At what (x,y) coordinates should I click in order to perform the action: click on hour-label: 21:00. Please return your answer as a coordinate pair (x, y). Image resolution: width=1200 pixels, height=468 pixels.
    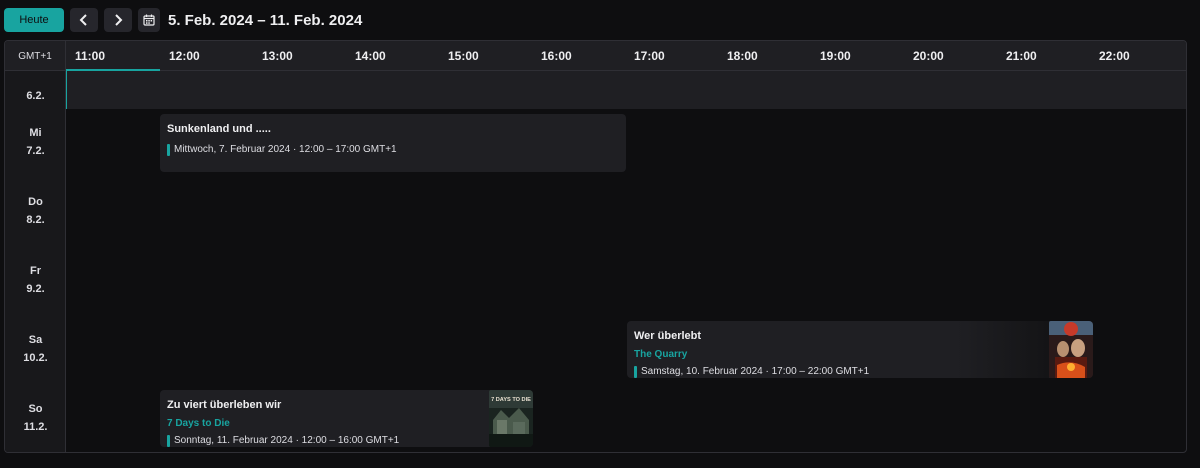
    Looking at the image, I should click on (1021, 56).